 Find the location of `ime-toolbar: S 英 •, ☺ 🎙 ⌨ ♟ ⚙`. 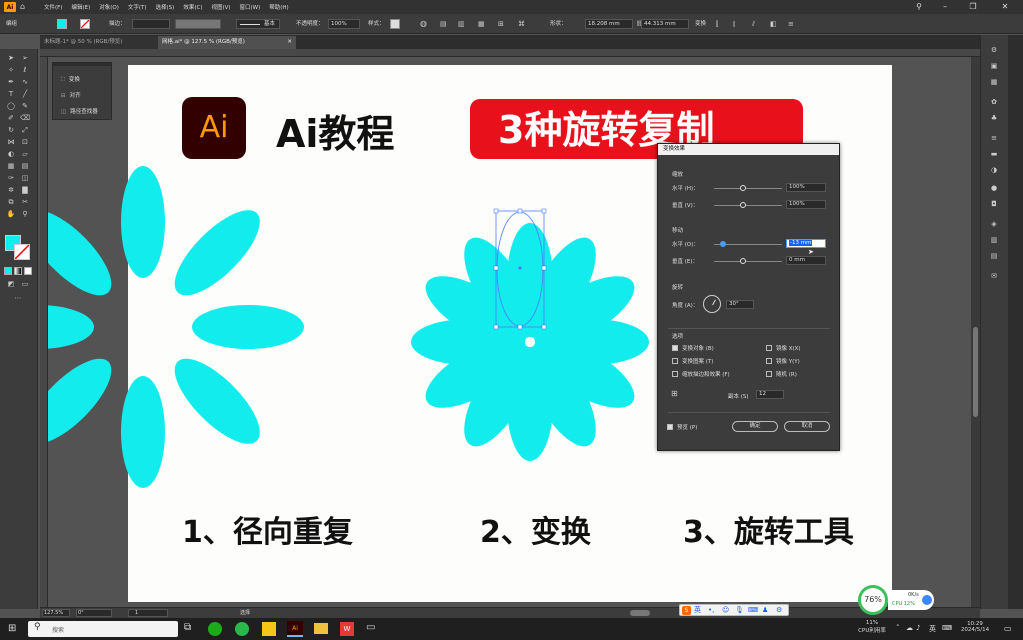

ime-toolbar: S 英 •, ☺ 🎙 ⌨ ♟ ⚙ is located at coordinates (734, 610).